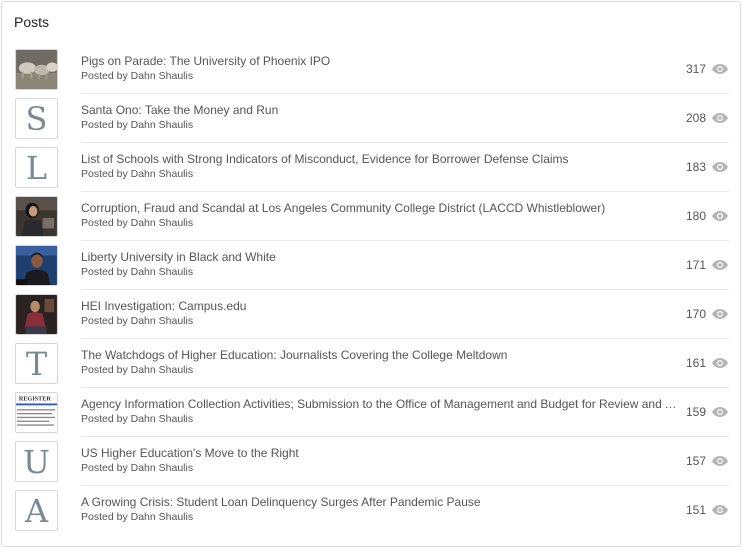  I want to click on pigs-photo-thumbnail, so click(36, 69).